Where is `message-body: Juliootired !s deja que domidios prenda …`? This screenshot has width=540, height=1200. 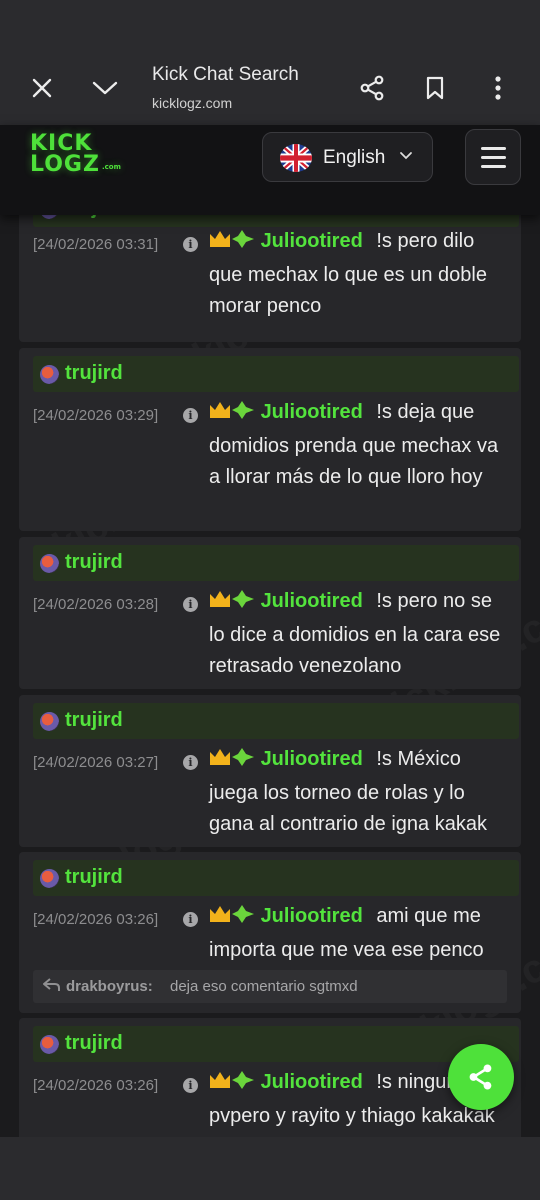 message-body: Juliootired !s deja que domidios prenda … is located at coordinates (359, 445).